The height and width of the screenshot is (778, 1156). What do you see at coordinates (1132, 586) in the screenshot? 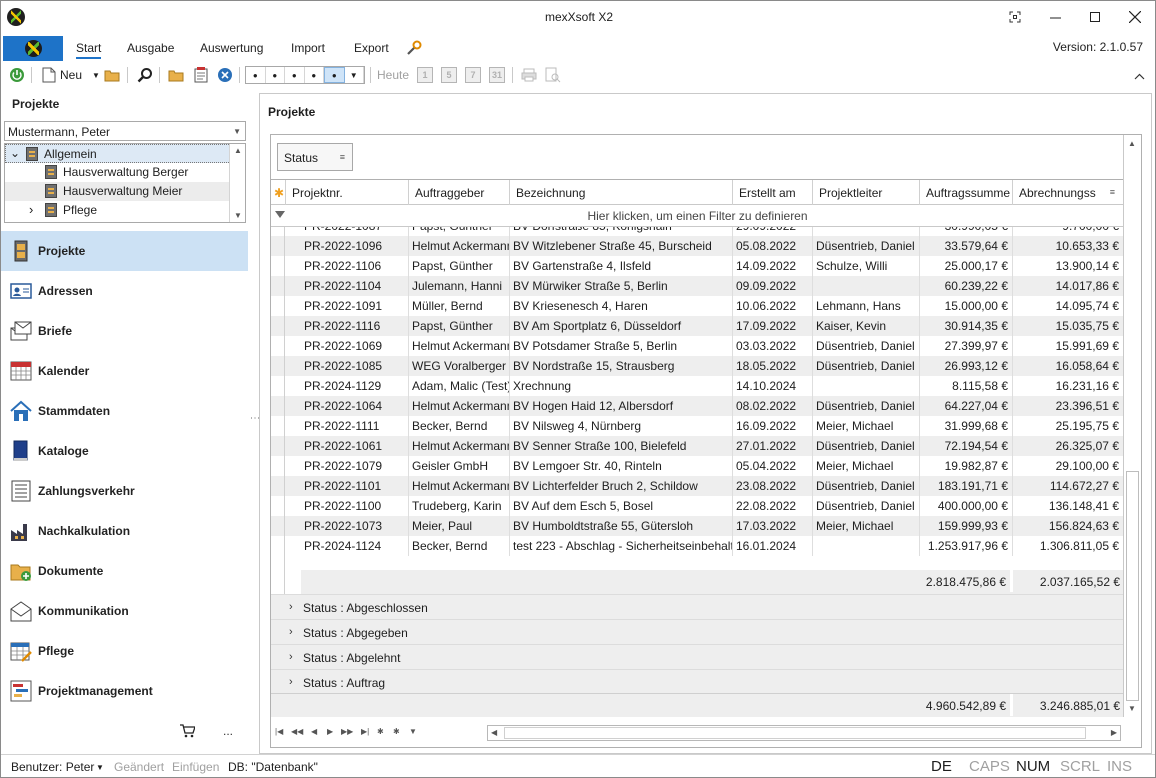
I see `scrollbar-thumb` at bounding box center [1132, 586].